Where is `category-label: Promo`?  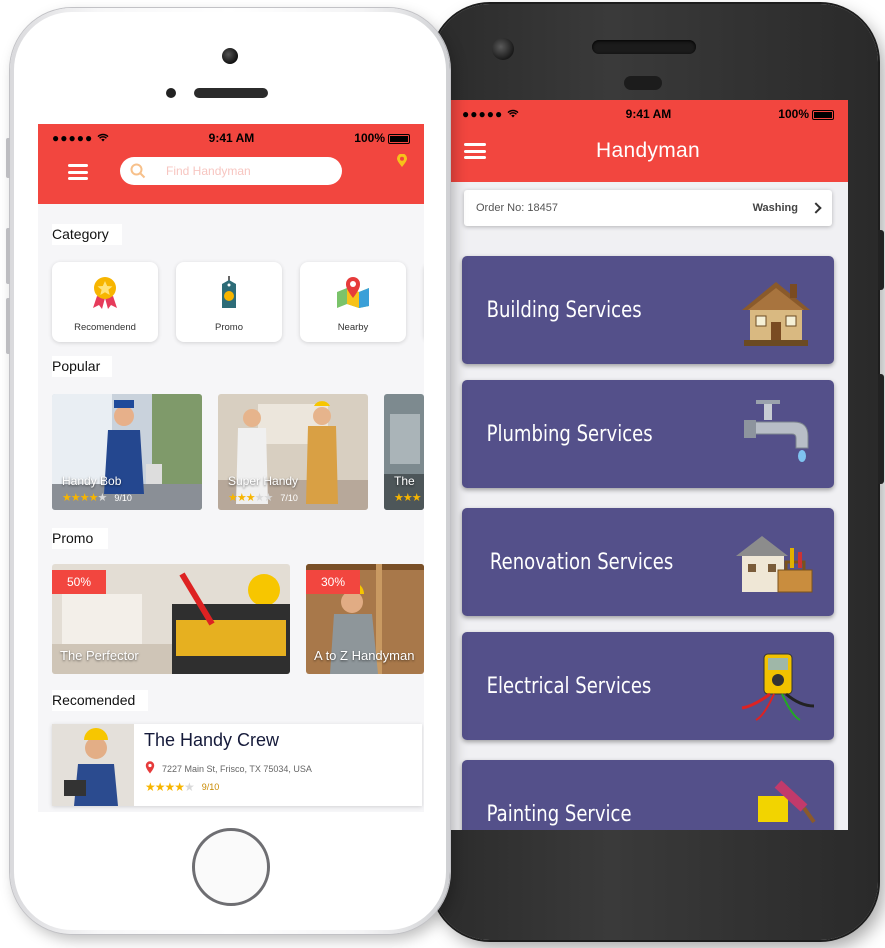 category-label: Promo is located at coordinates (229, 327).